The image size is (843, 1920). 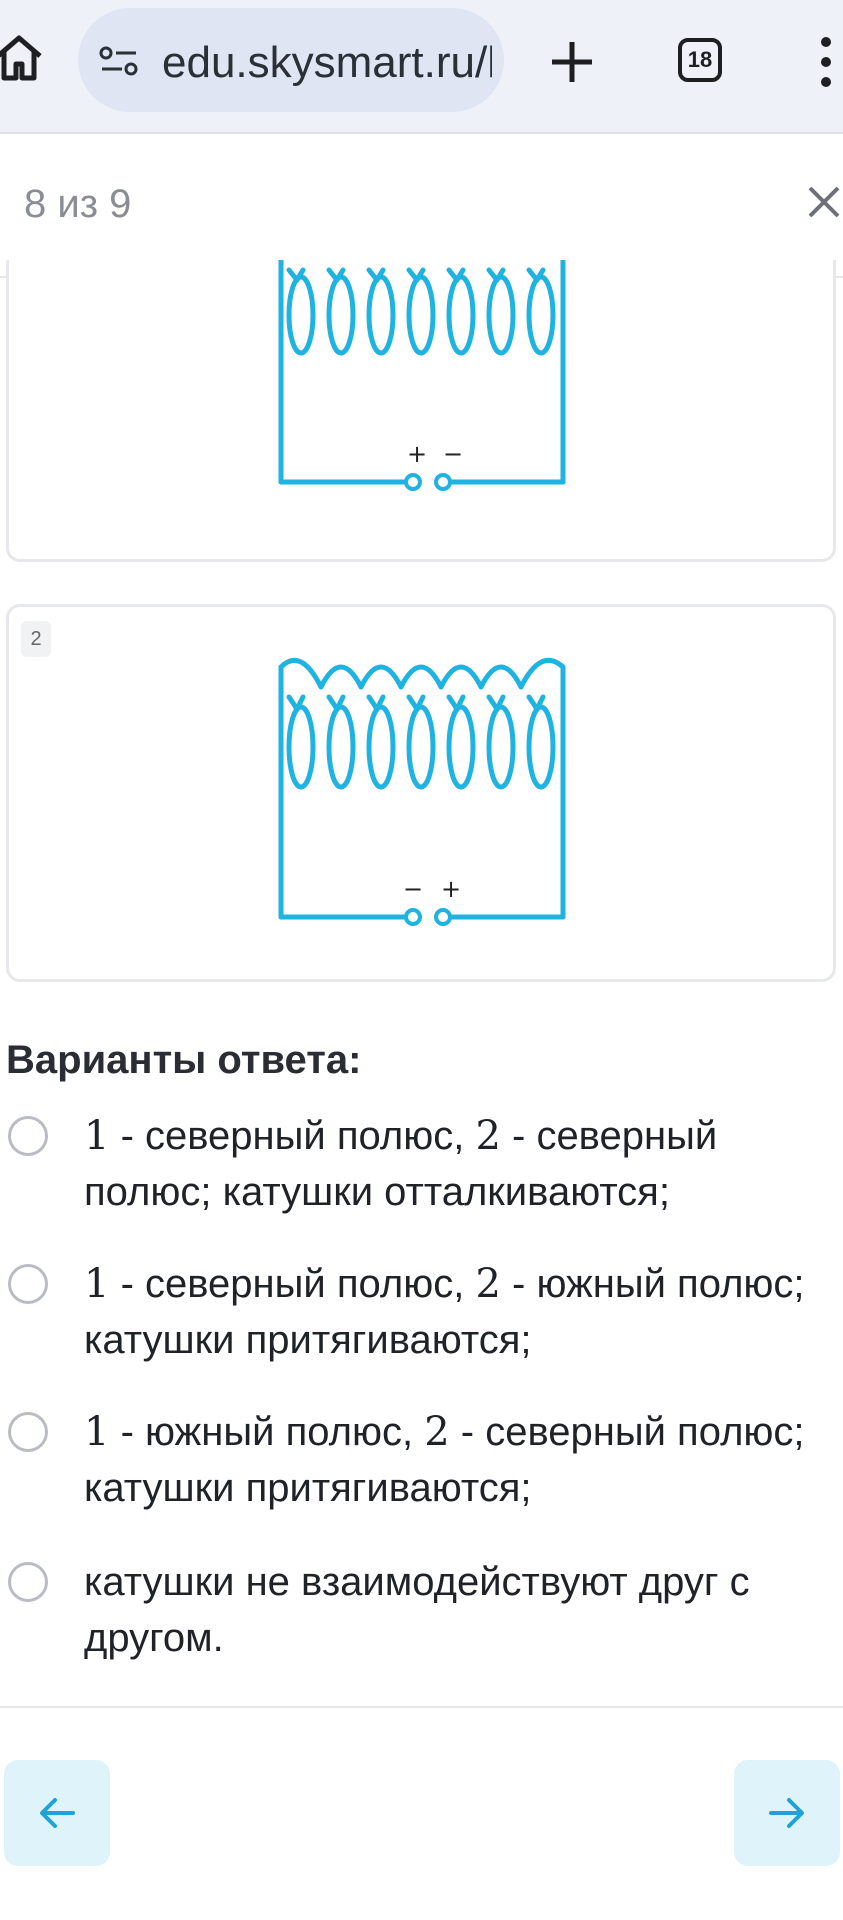 I want to click on next-button, so click(x=787, y=1813).